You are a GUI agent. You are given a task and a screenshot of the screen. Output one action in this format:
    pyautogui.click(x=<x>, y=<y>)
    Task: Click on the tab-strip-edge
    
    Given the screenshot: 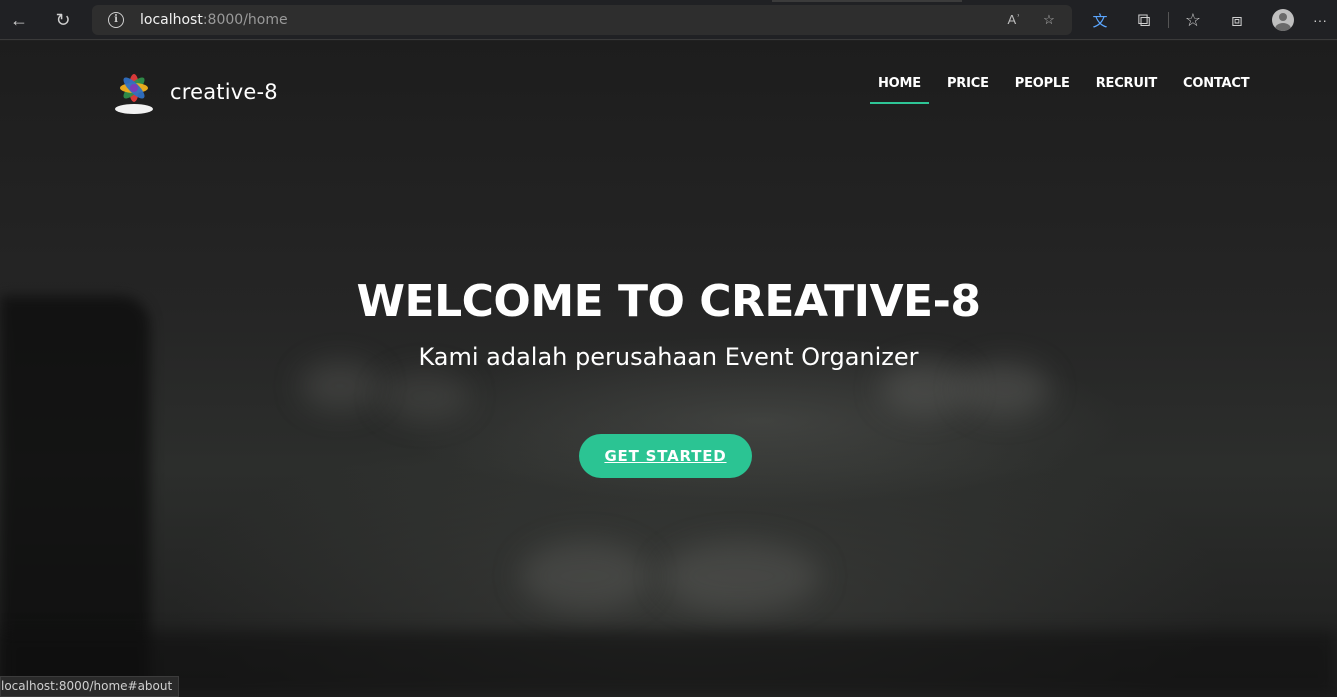 What is the action you would take?
    pyautogui.click(x=867, y=1)
    